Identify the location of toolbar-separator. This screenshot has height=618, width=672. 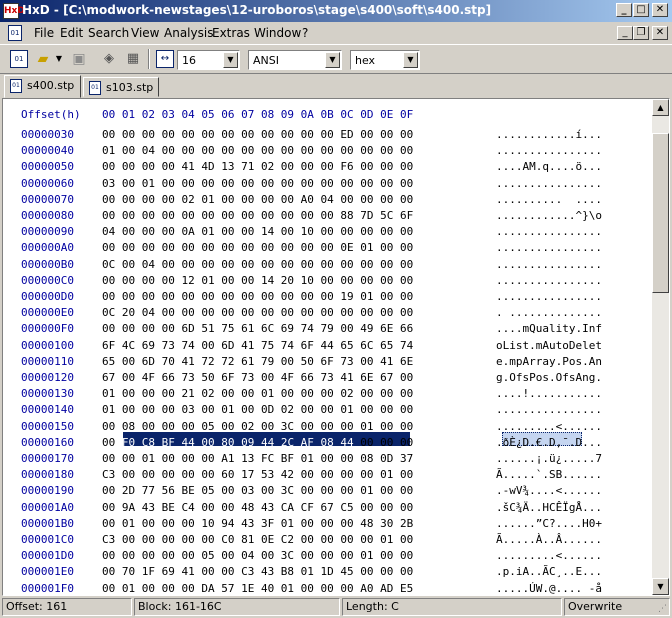
(149, 59).